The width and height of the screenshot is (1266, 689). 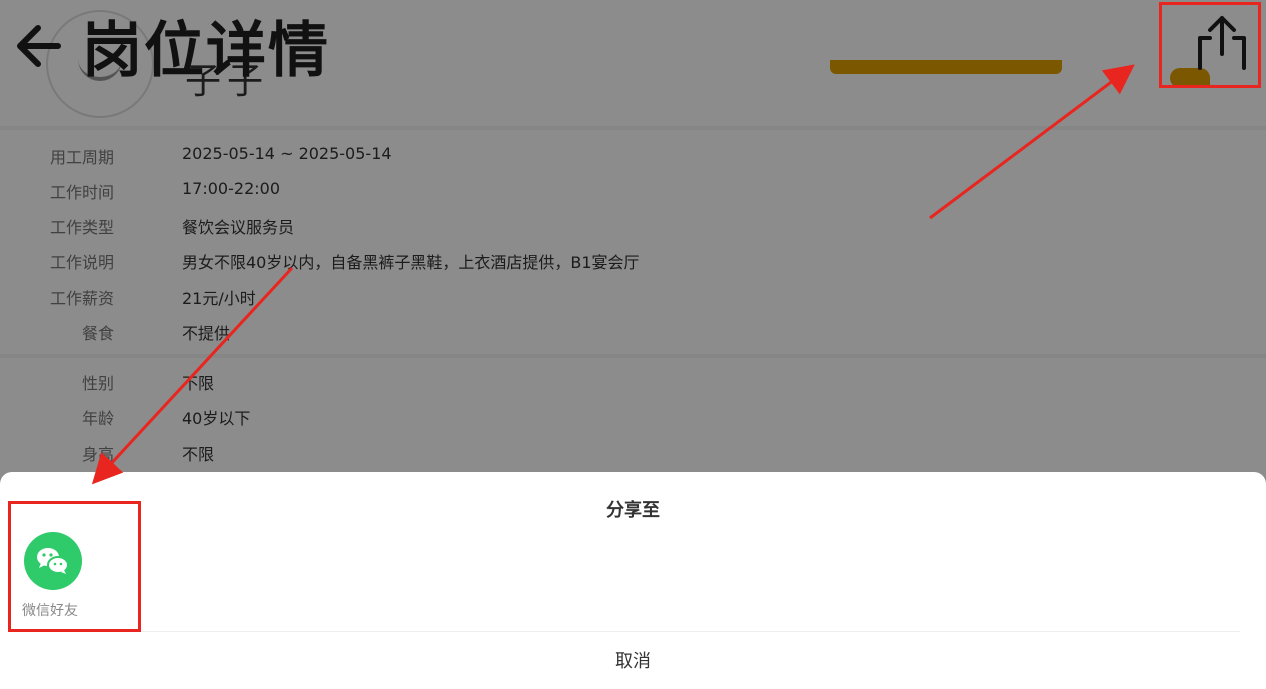 I want to click on share-option-wechat-friends: 微信好友, so click(x=54, y=577).